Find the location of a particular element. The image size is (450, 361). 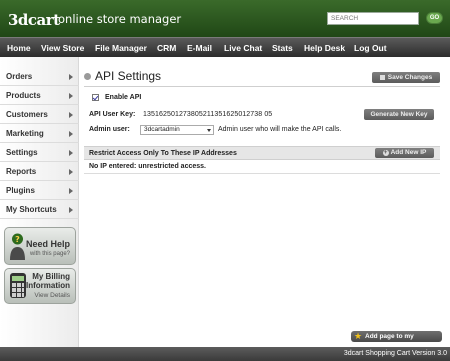

help-person-icon: ? is located at coordinates (17, 246).